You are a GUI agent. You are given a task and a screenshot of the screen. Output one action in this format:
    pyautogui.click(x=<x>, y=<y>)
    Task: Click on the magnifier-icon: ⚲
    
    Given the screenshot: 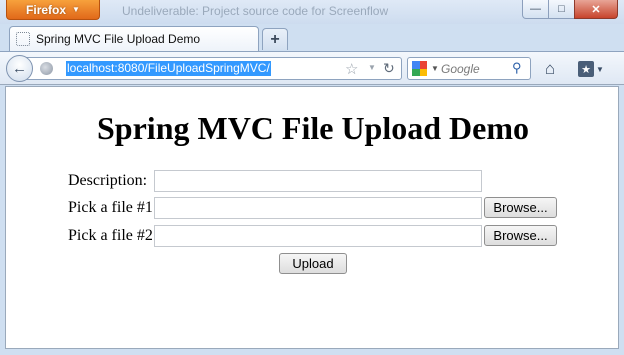 What is the action you would take?
    pyautogui.click(x=517, y=68)
    